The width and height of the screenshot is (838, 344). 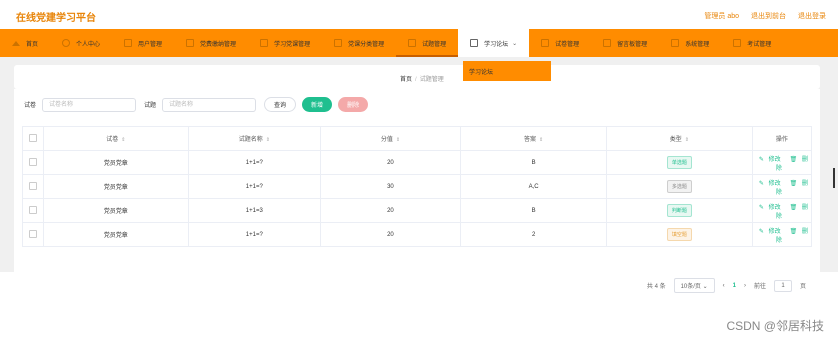 I want to click on breadcrumb-current: 试题管理, so click(x=431, y=80).